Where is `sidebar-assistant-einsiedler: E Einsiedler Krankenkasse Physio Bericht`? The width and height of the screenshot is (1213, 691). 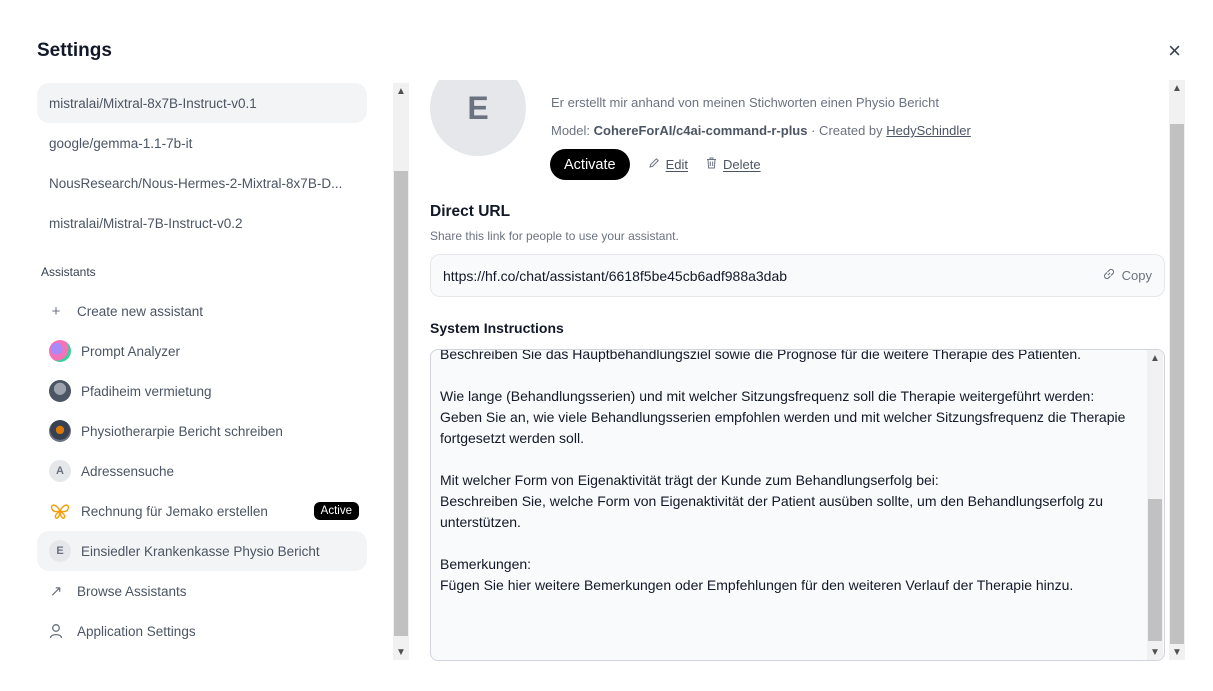
sidebar-assistant-einsiedler: E Einsiedler Krankenkasse Physio Bericht is located at coordinates (202, 551).